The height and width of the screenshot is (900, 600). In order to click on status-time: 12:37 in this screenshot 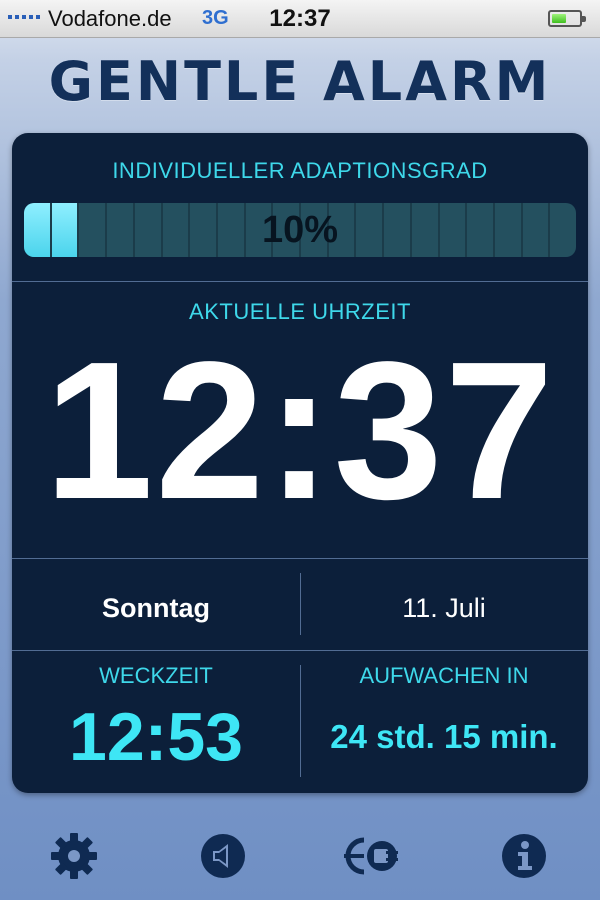, I will do `click(300, 19)`.